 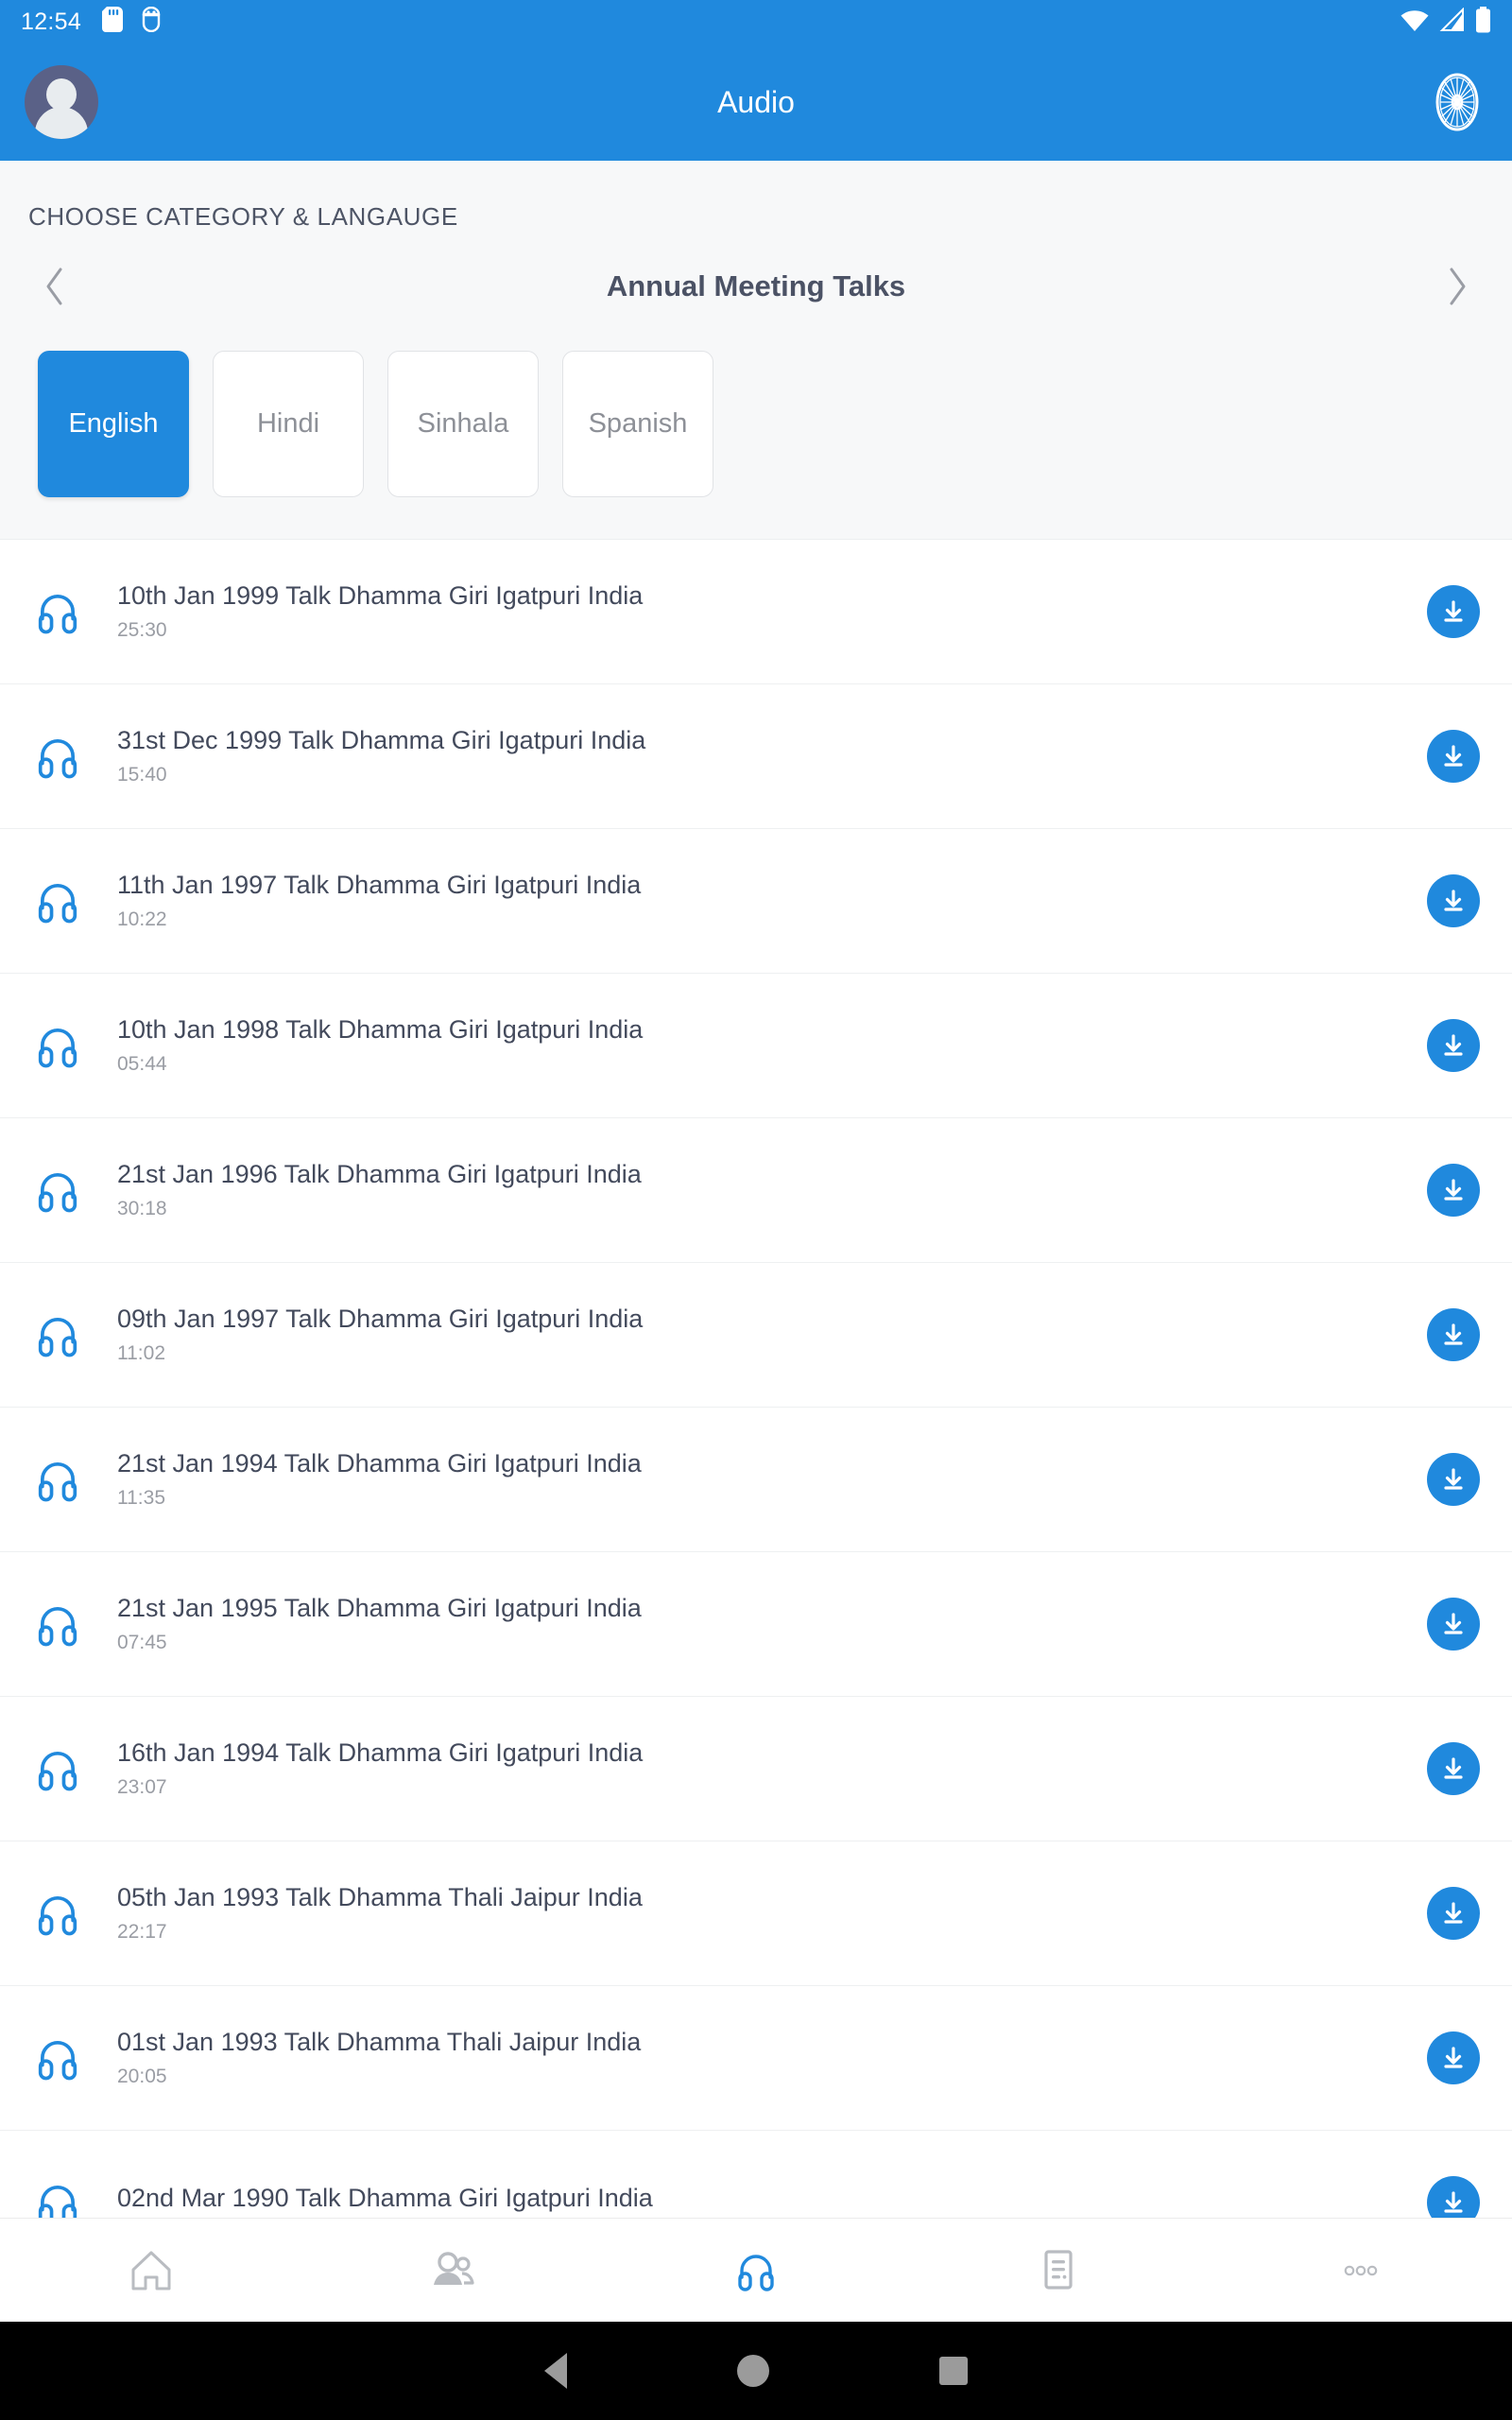 What do you see at coordinates (1415, 22) in the screenshot?
I see `wifi-icon` at bounding box center [1415, 22].